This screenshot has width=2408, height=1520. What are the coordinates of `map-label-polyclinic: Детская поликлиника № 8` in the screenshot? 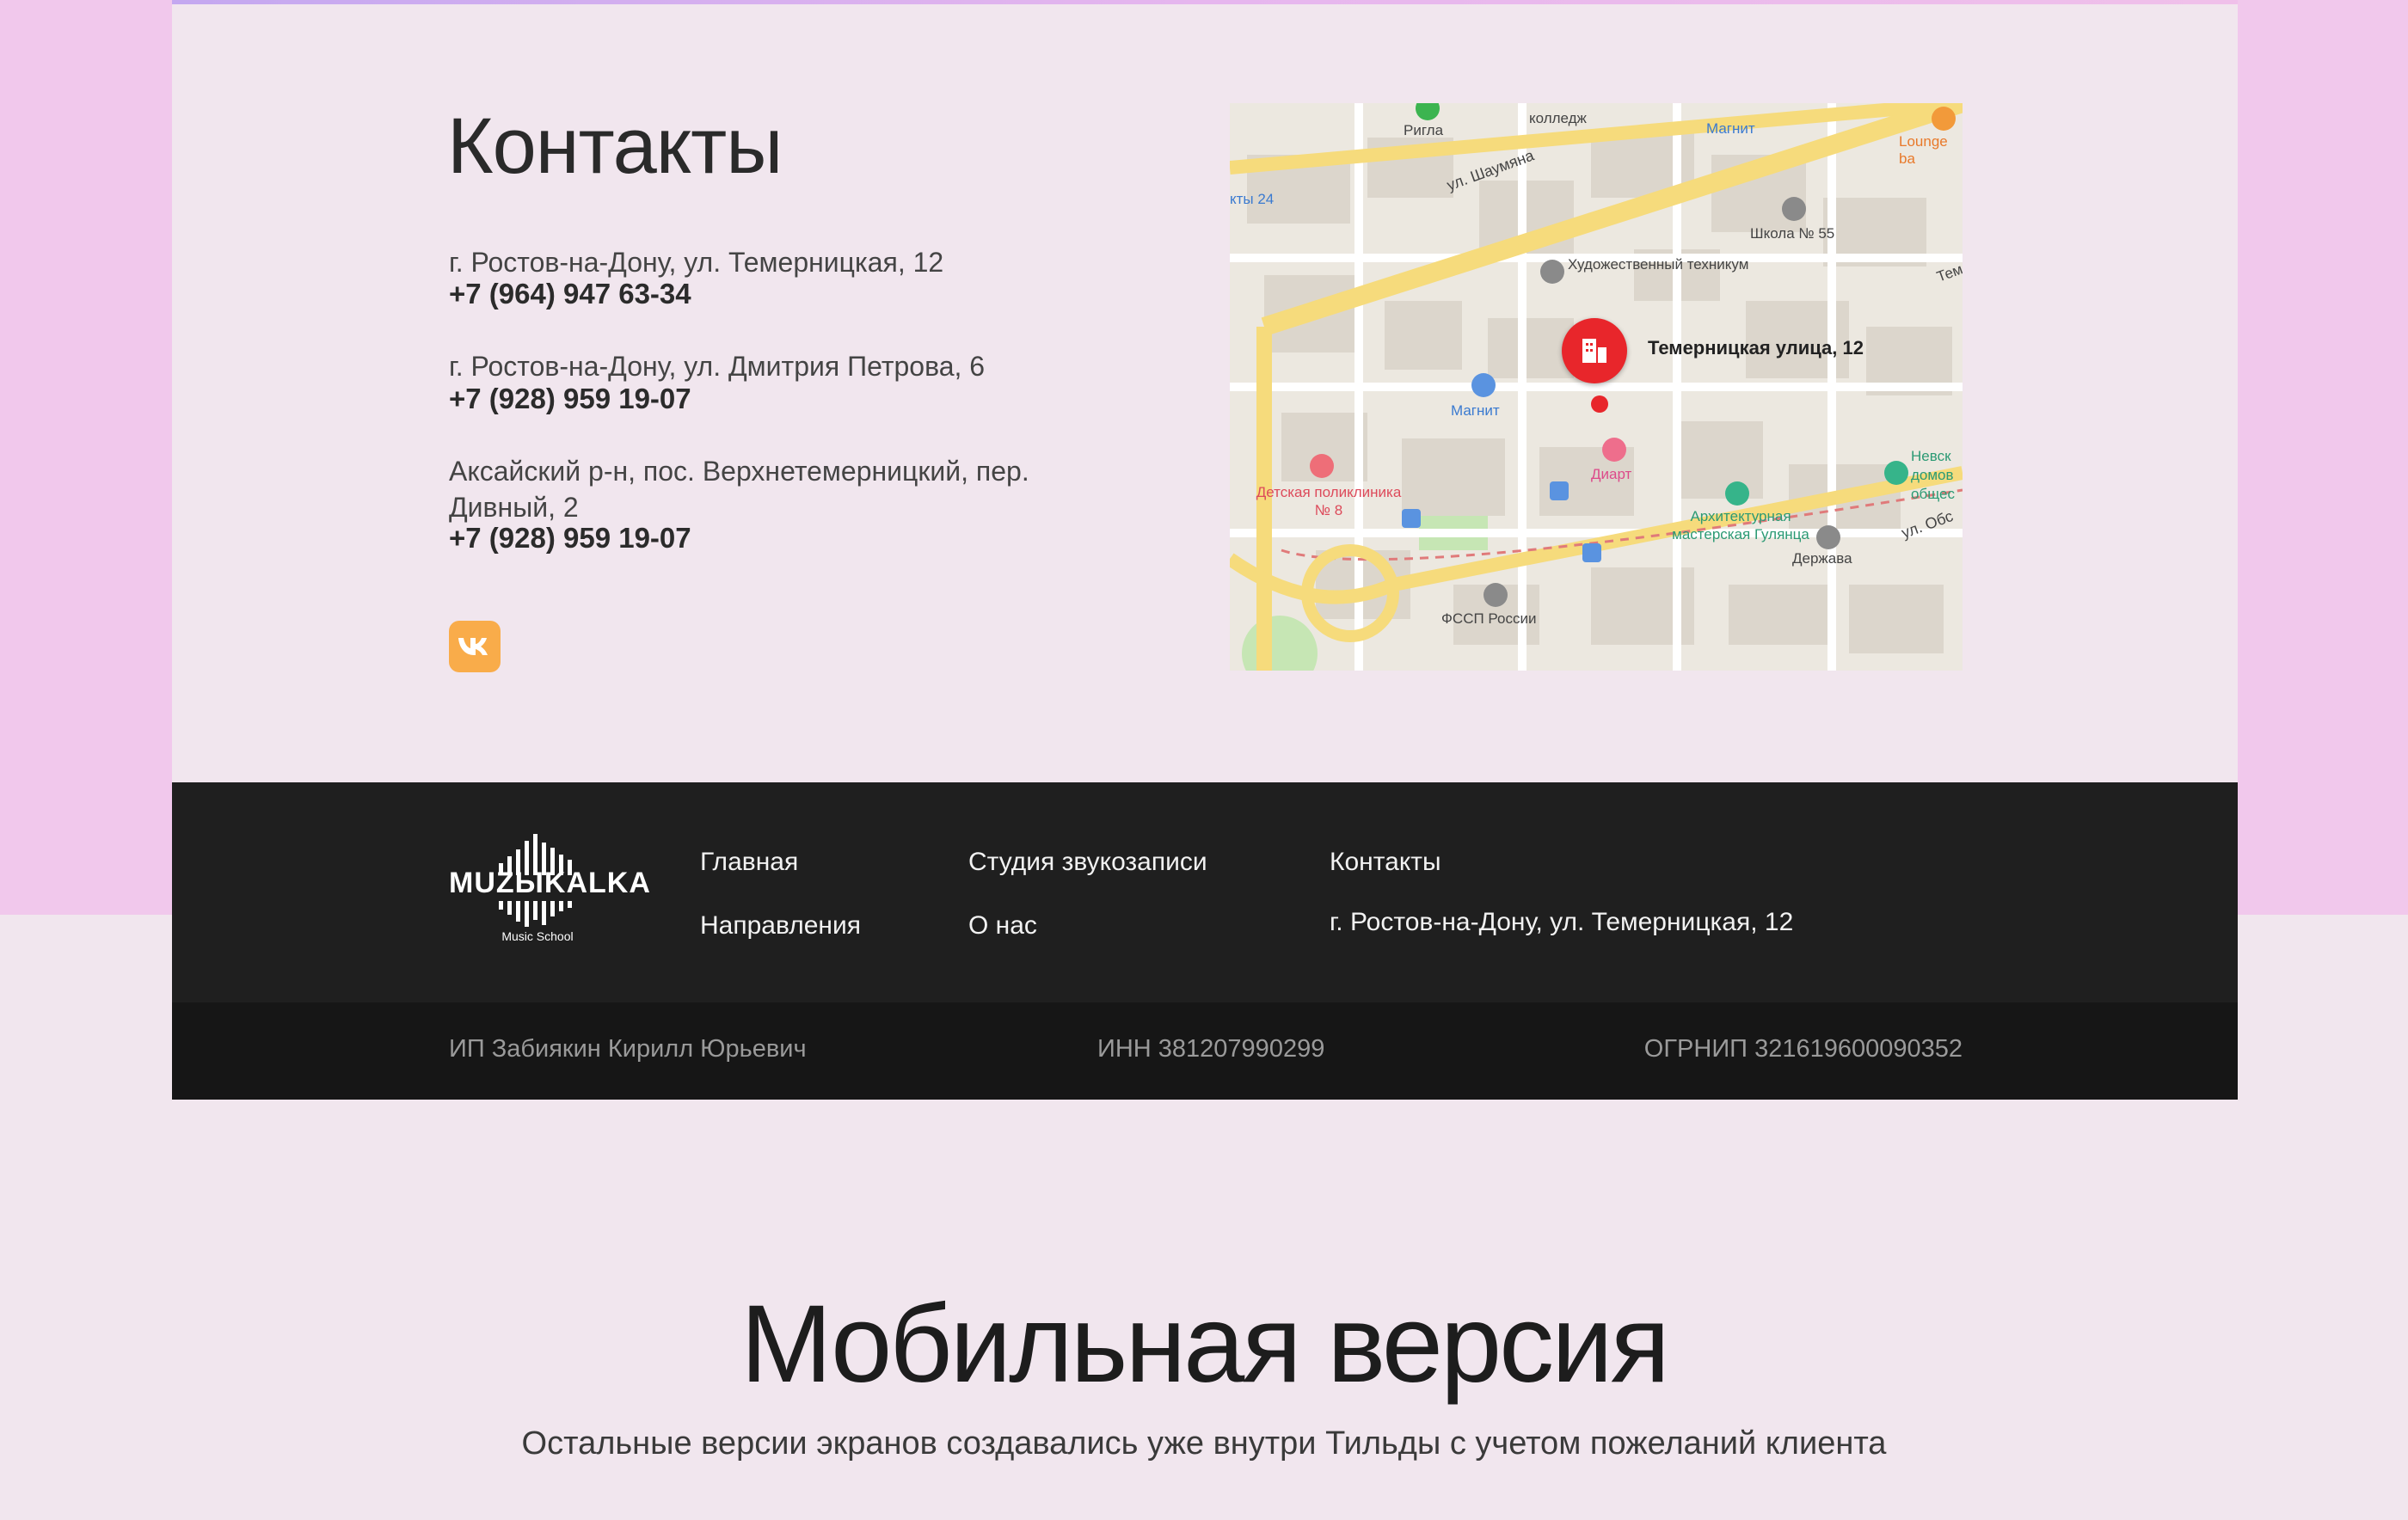 It's located at (1329, 501).